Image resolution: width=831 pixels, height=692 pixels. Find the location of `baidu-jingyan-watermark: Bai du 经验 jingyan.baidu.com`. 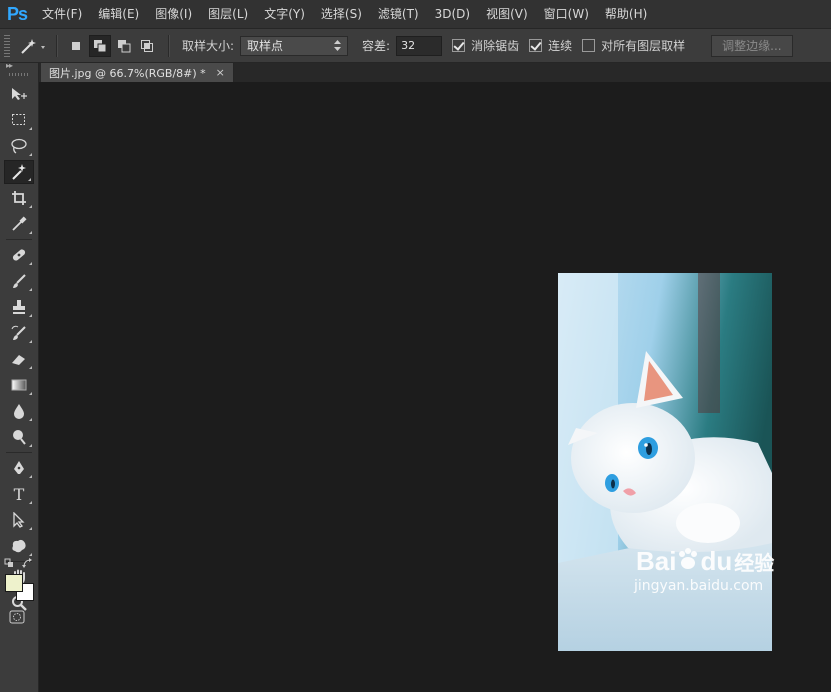

baidu-jingyan-watermark: Bai du 经验 jingyan.baidu.com is located at coordinates (691, 571).